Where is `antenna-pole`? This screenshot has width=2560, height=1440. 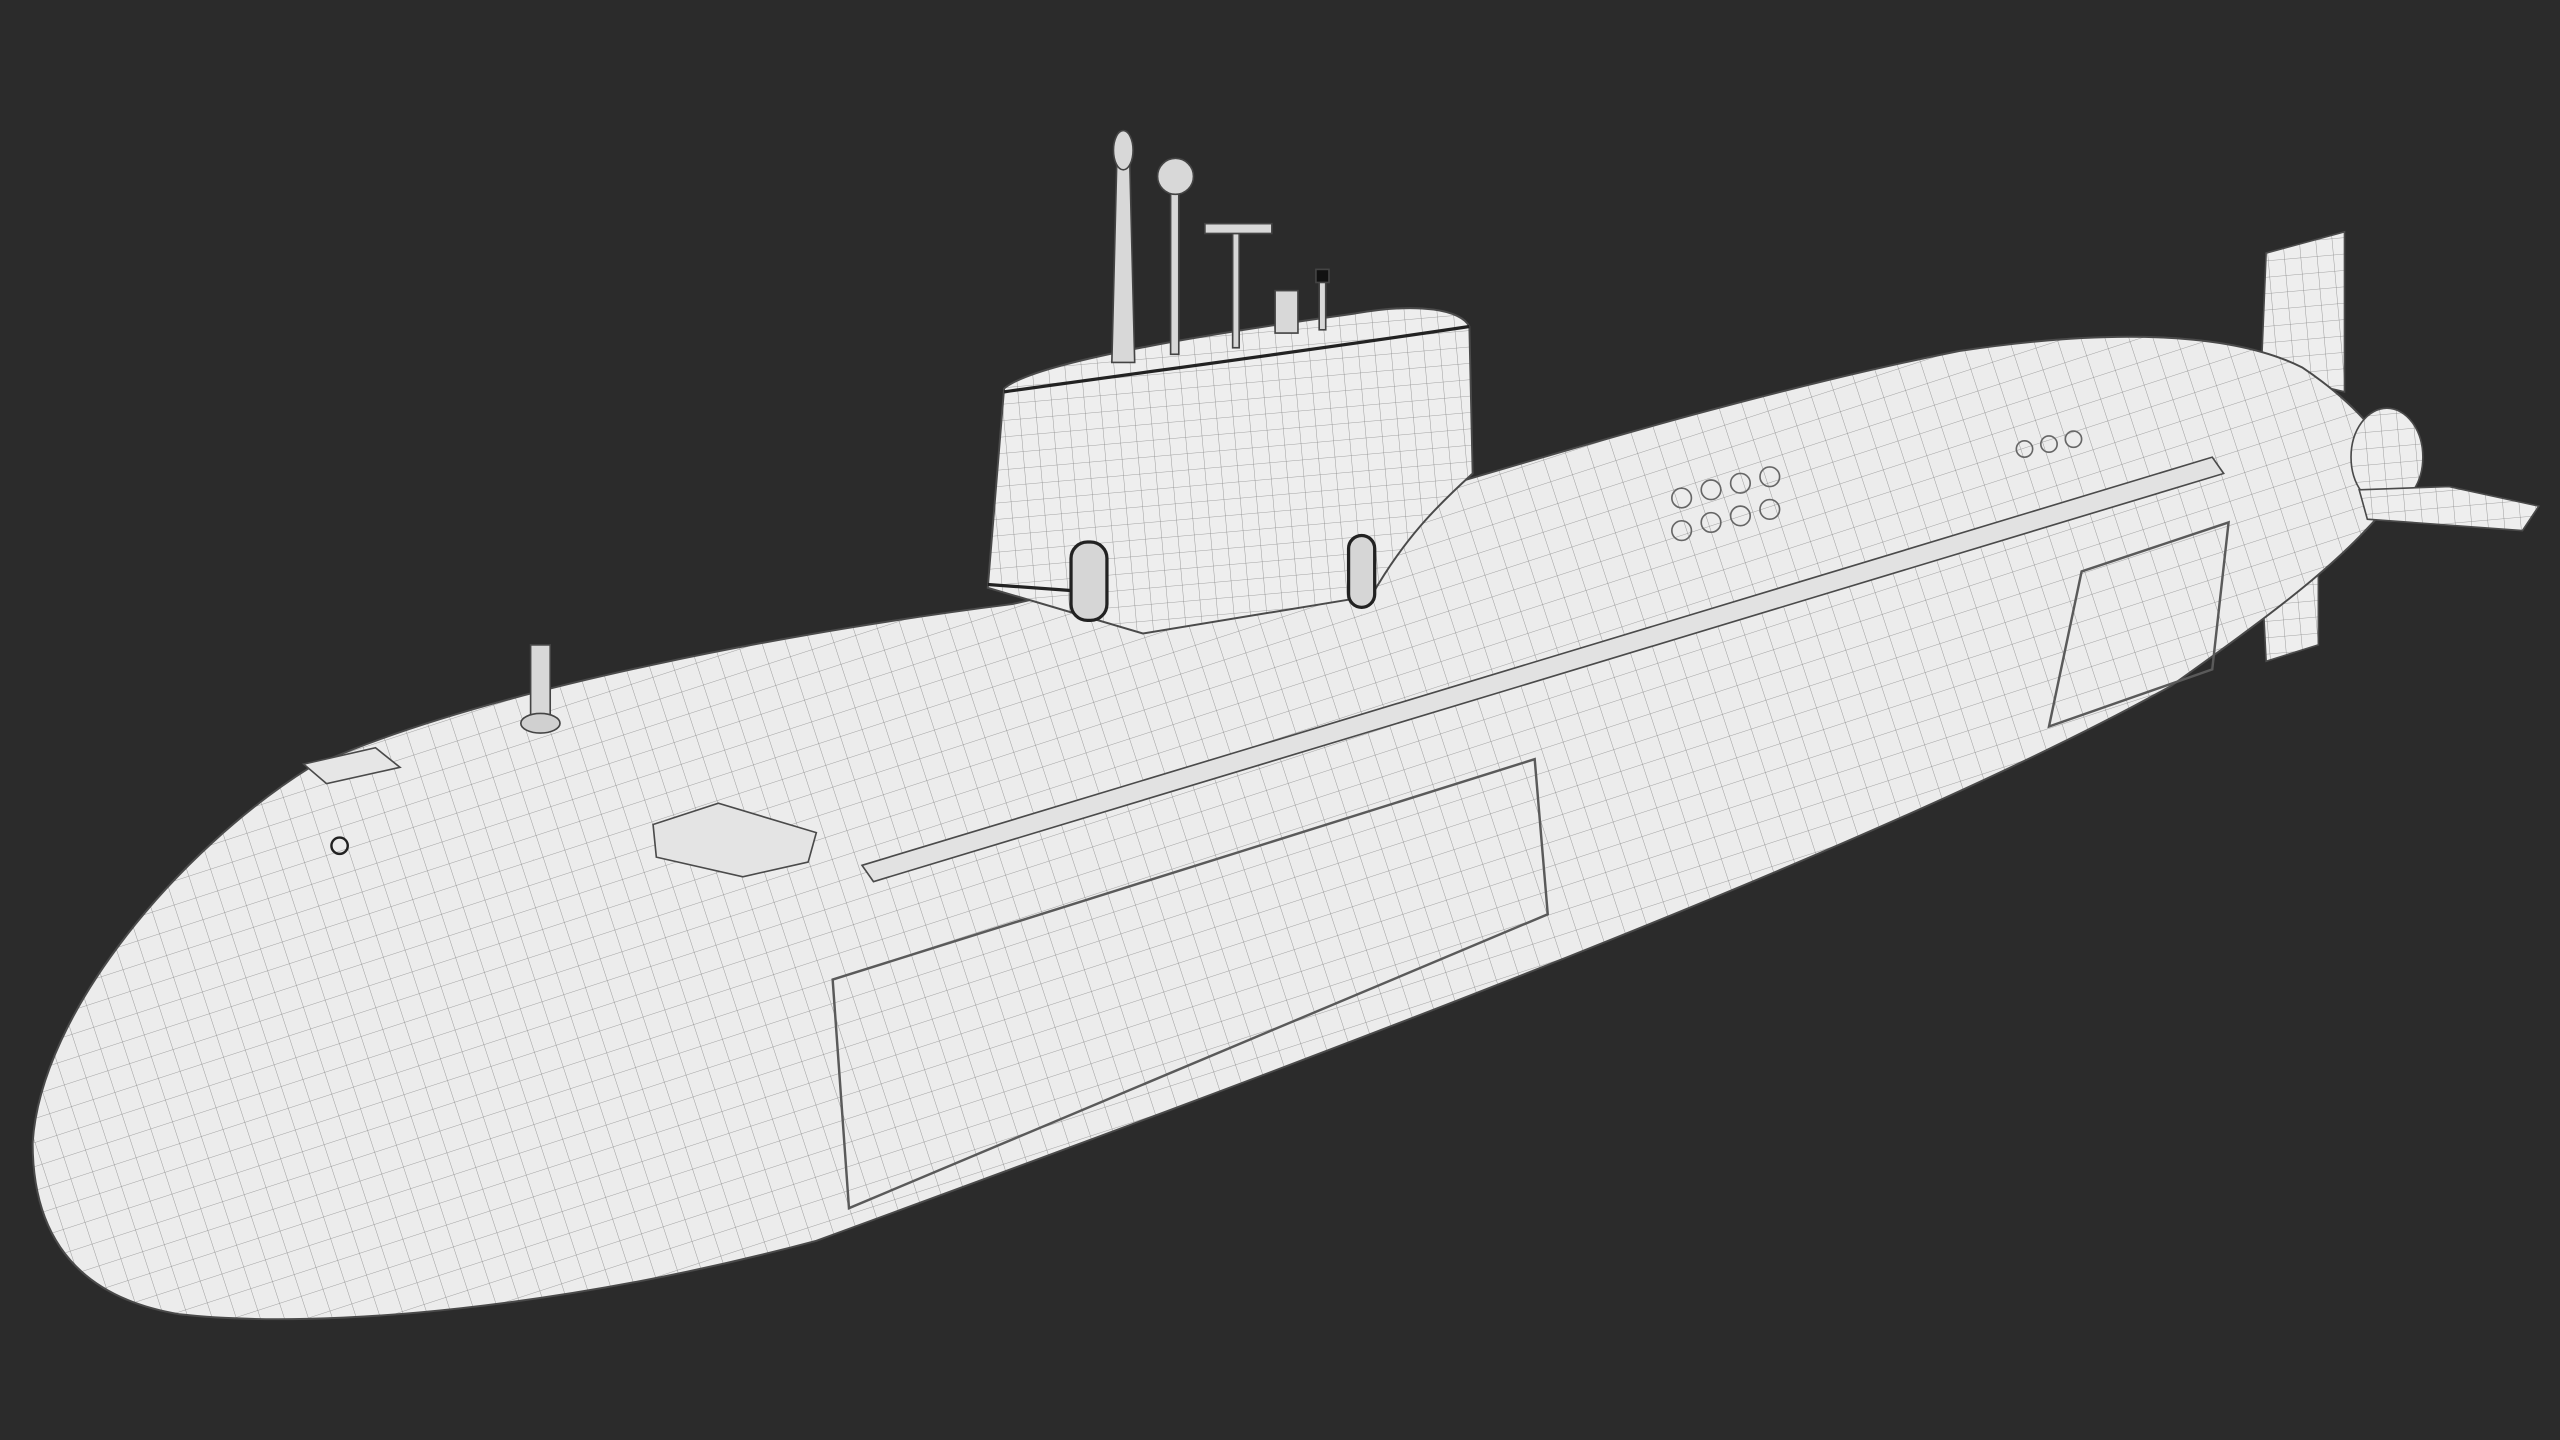
antenna-pole is located at coordinates (1235, 290).